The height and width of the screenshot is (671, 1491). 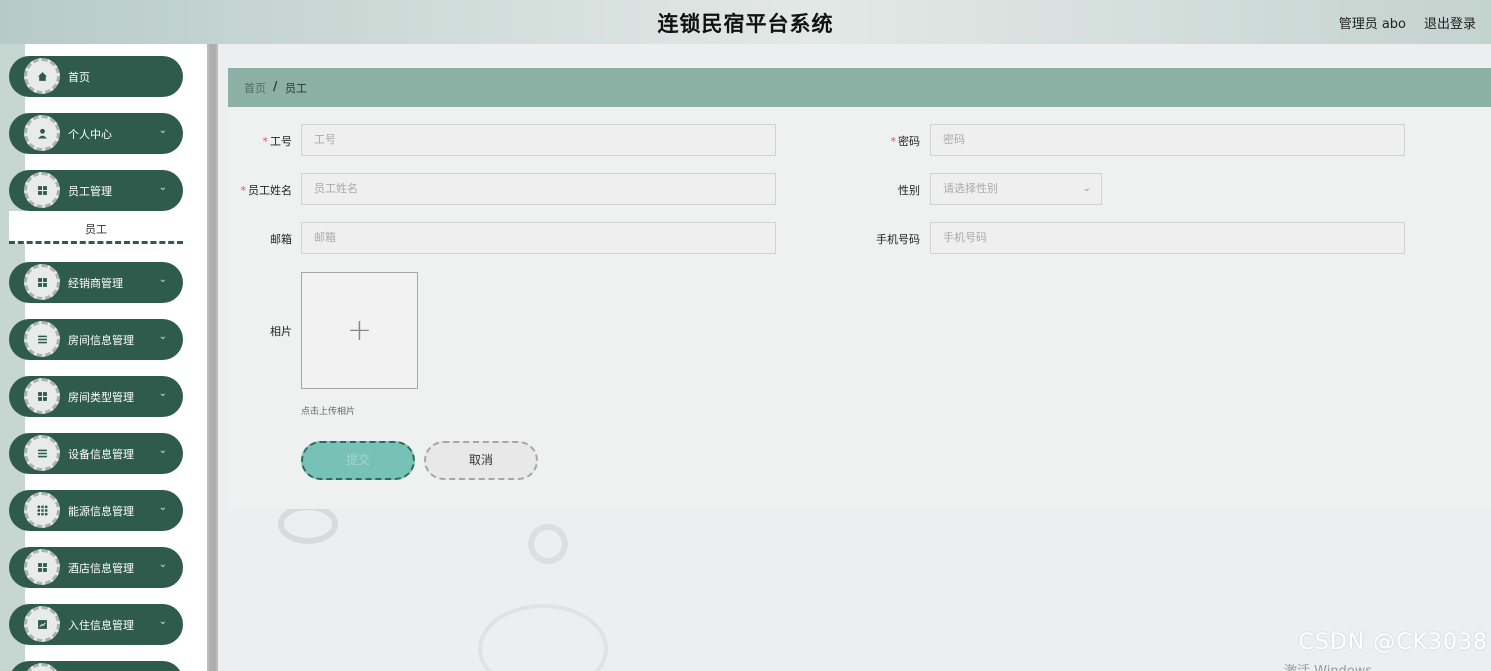 I want to click on sidebar-item-employee-management: 员工管理 ⌄, so click(x=96, y=190).